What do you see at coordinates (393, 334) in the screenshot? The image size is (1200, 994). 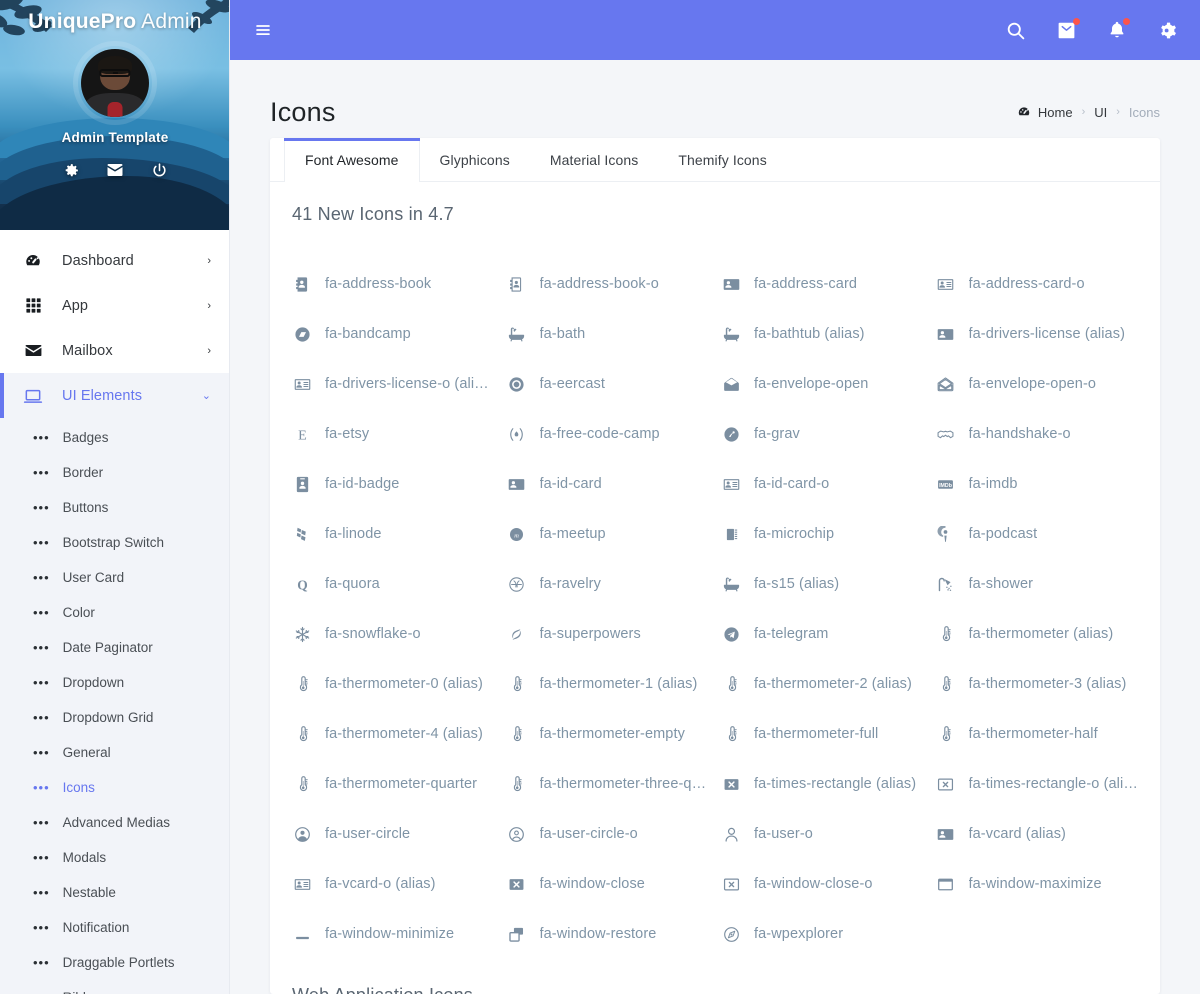 I see `icon-cell: fa-bandcamp` at bounding box center [393, 334].